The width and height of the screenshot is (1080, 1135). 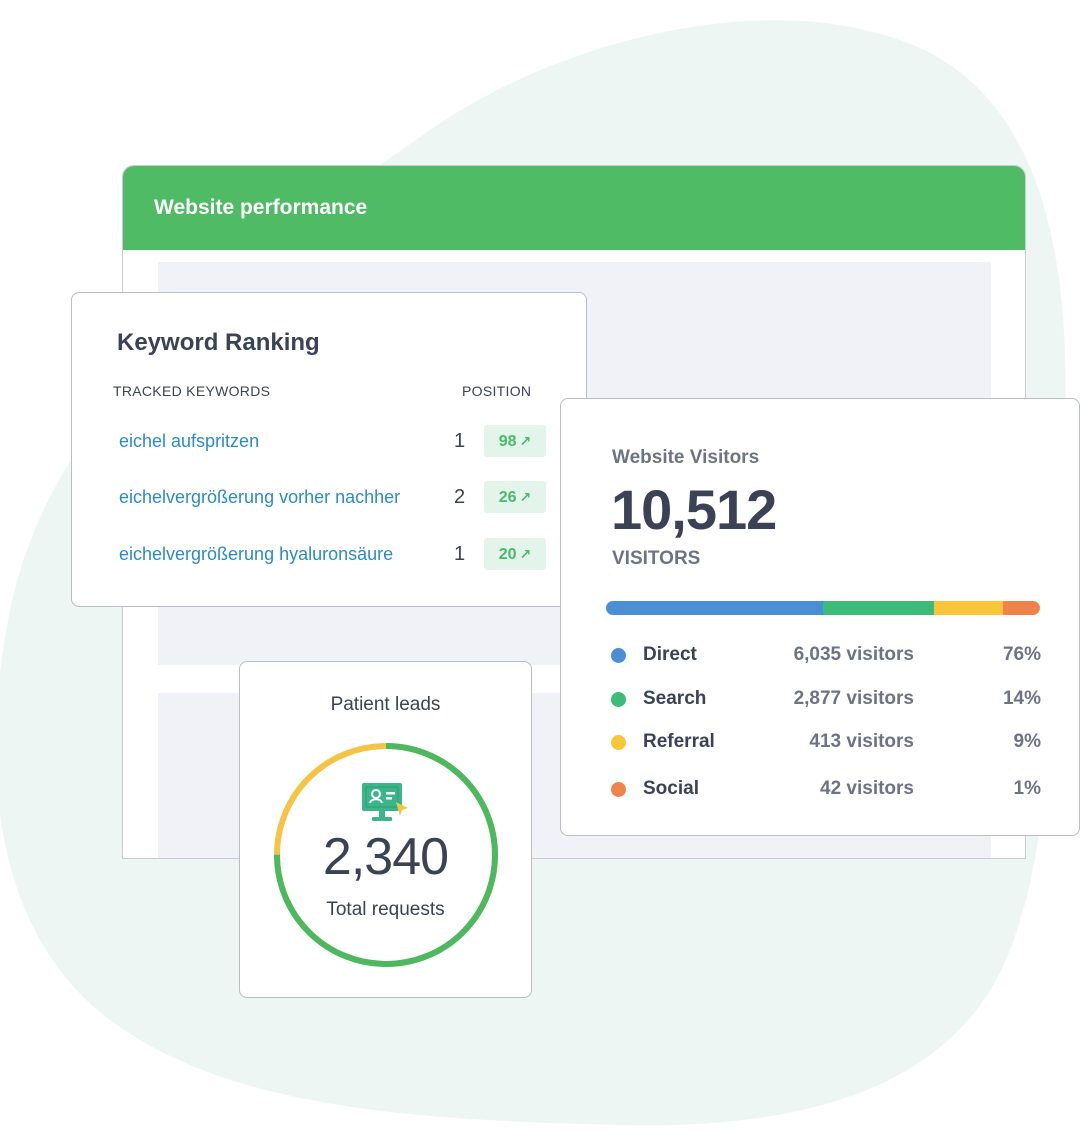 I want to click on position-change-badge: 26 ↗, so click(x=515, y=497).